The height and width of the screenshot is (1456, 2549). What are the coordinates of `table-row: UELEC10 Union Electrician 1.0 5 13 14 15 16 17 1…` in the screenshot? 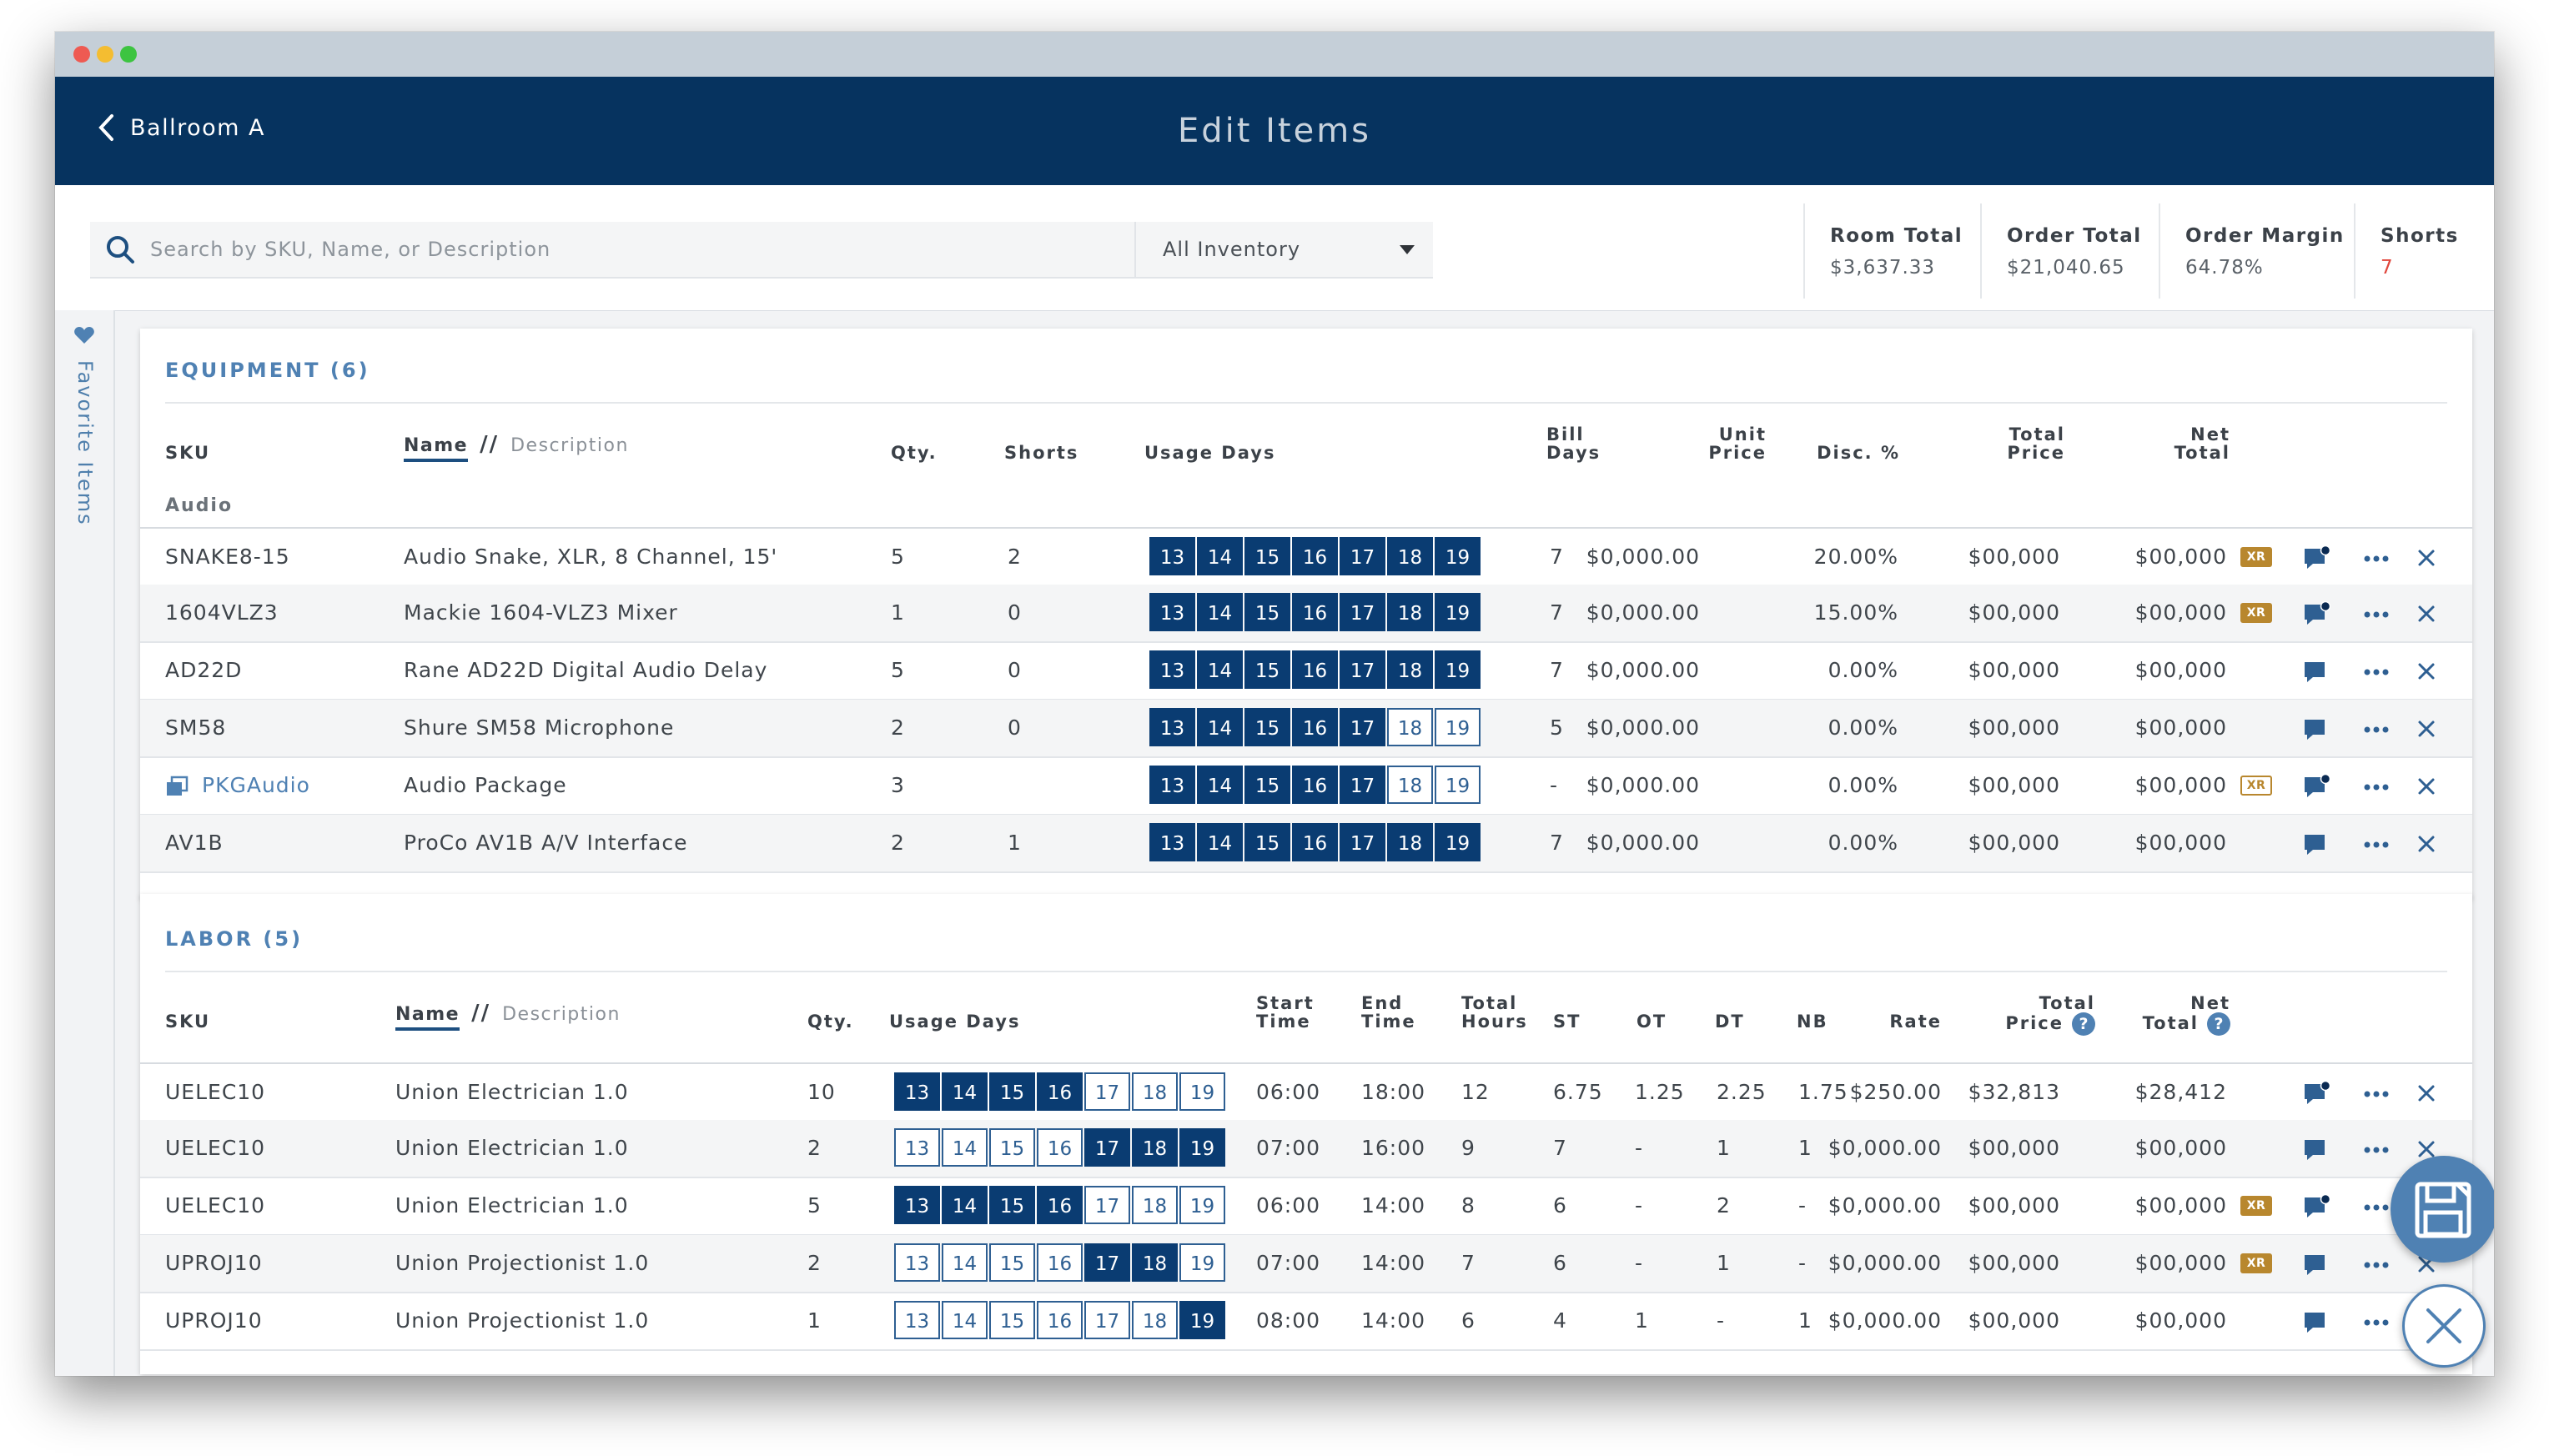 It's located at (1306, 1206).